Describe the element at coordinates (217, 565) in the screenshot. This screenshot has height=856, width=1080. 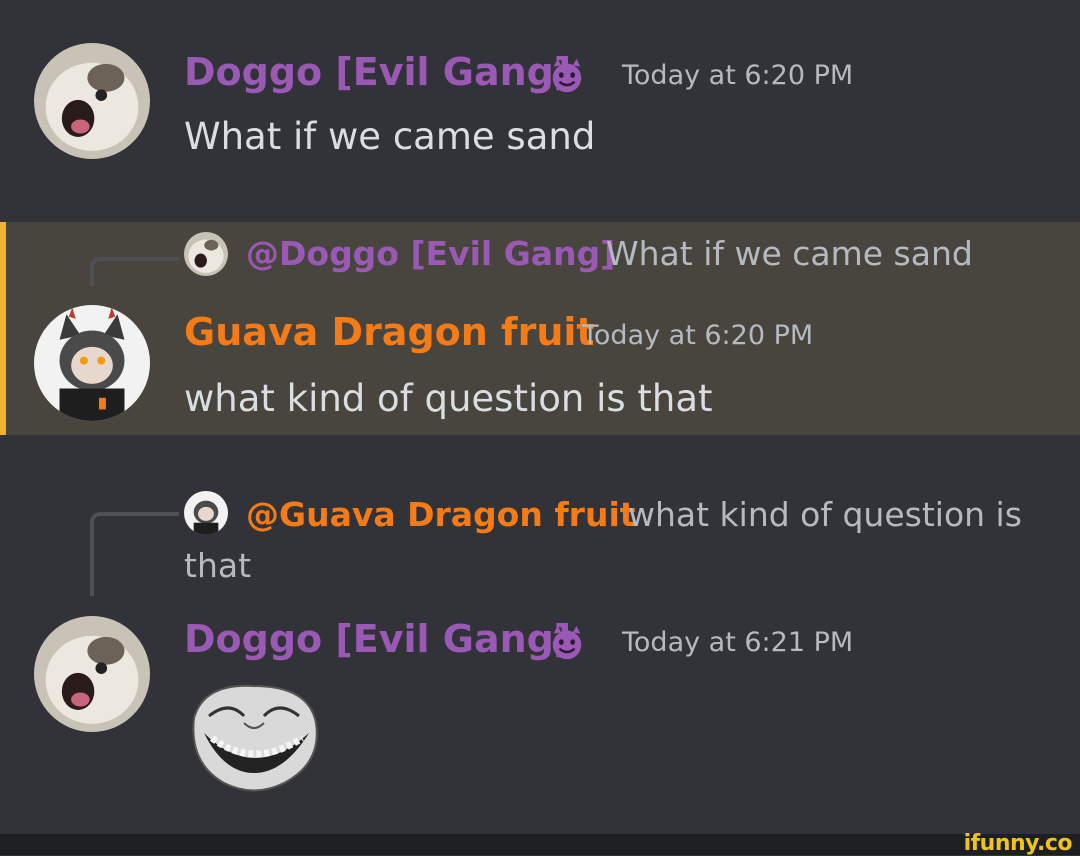
I see `reply-preview-text-wrap: that` at that location.